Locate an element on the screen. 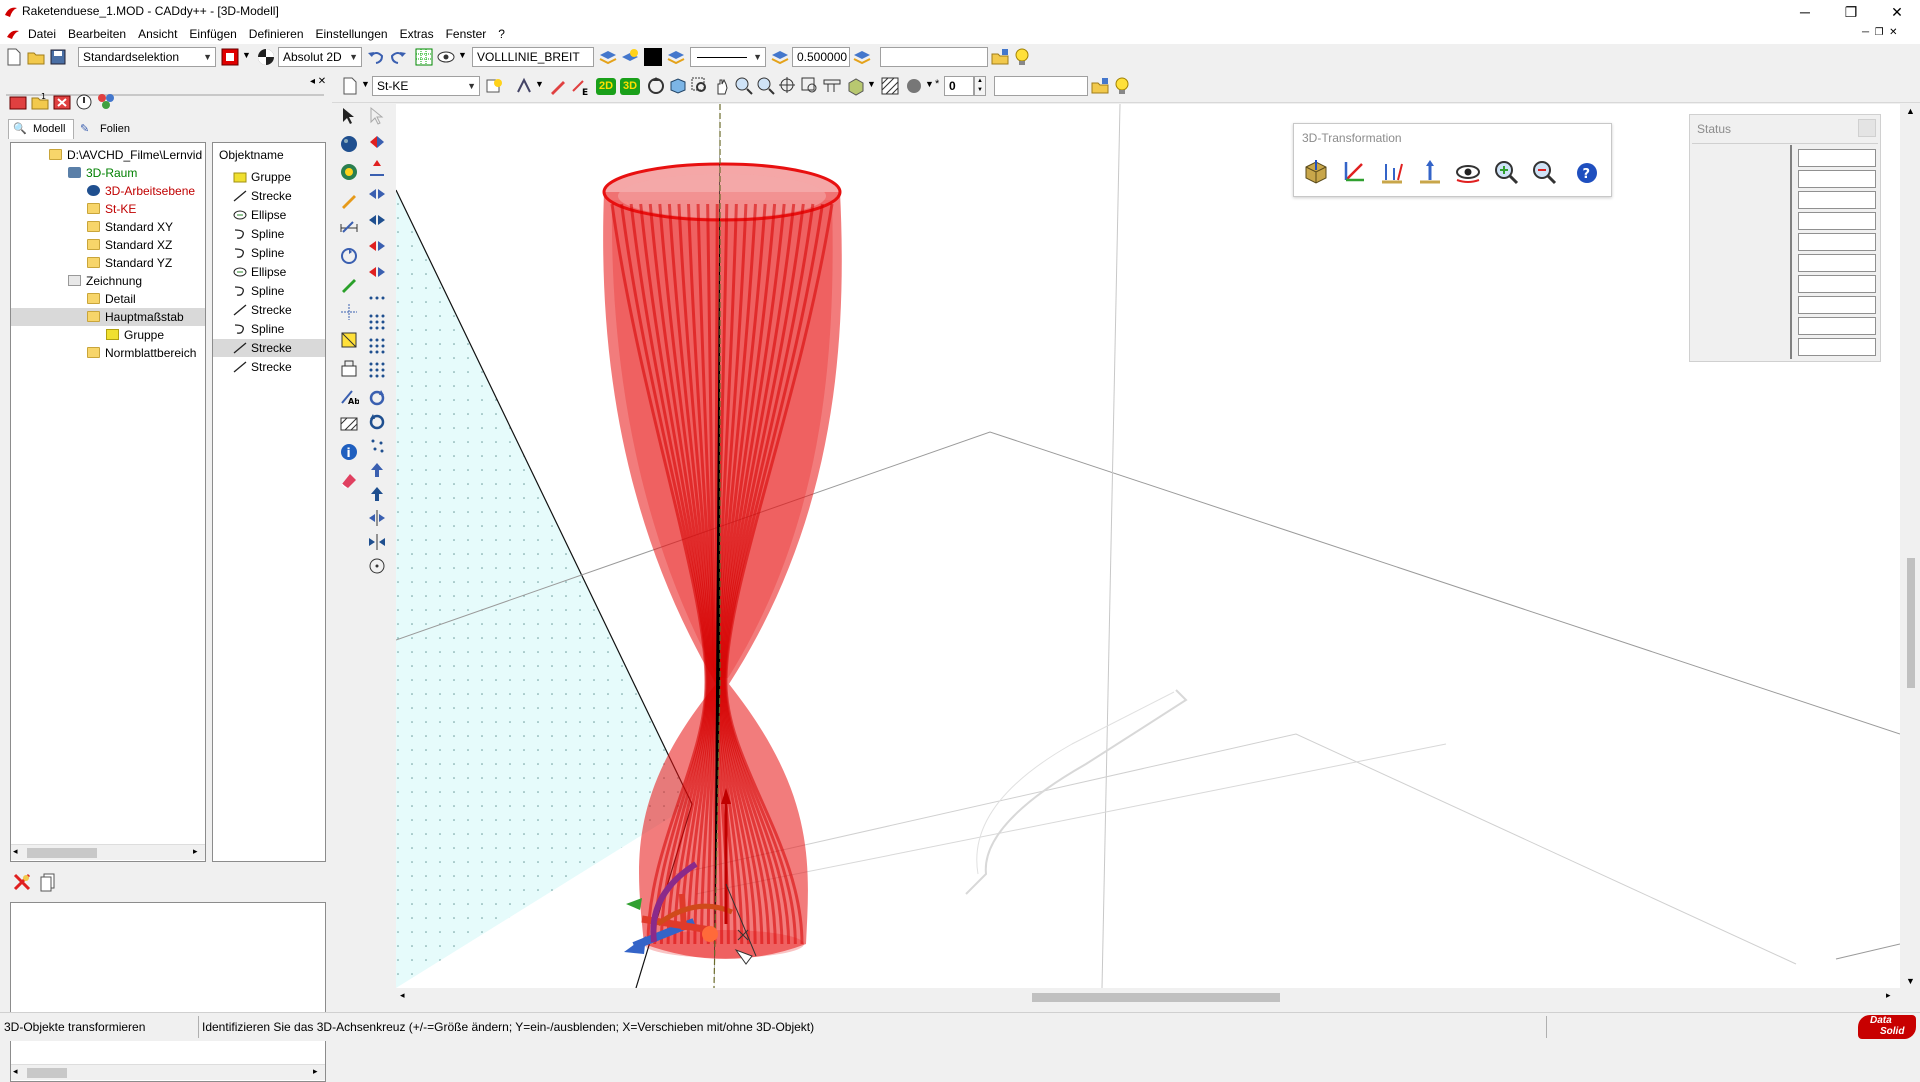 The height and width of the screenshot is (1082, 1920). rotate-cw-icon is located at coordinates (377, 398).